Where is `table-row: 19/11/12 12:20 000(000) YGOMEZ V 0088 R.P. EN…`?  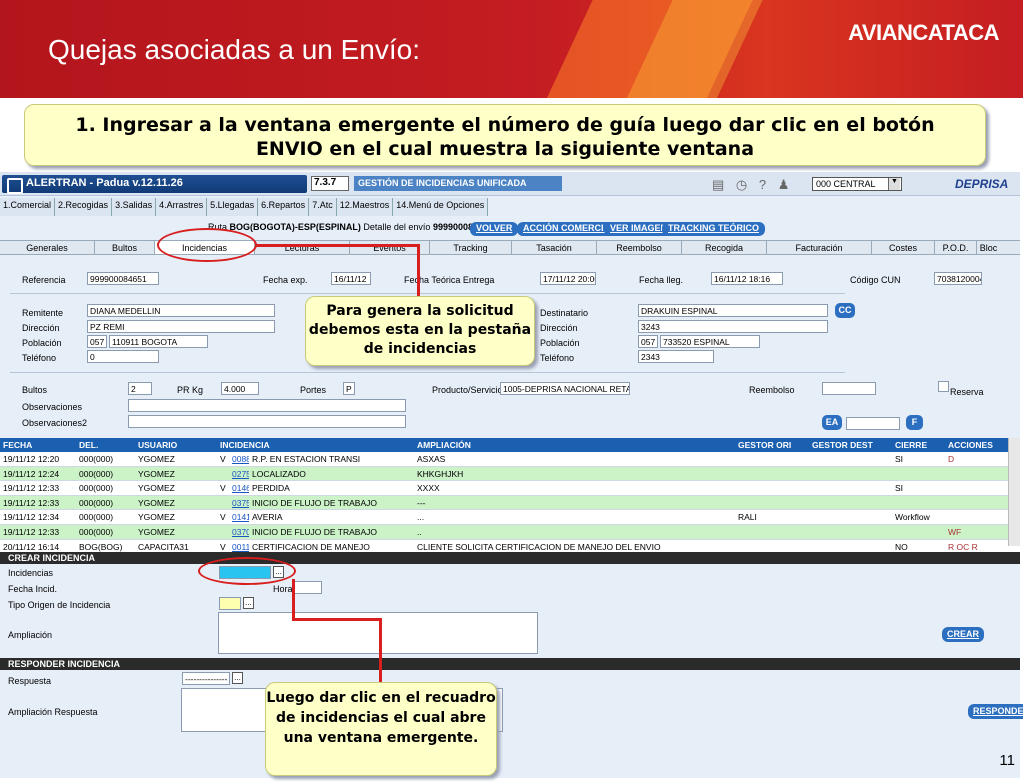
table-row: 19/11/12 12:20 000(000) YGOMEZ V 0088 R.P. EN… is located at coordinates (510, 459).